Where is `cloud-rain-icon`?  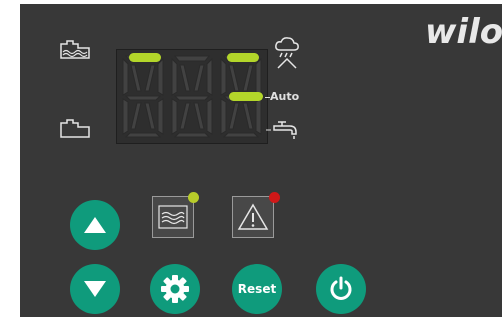 cloud-rain-icon is located at coordinates (287, 53).